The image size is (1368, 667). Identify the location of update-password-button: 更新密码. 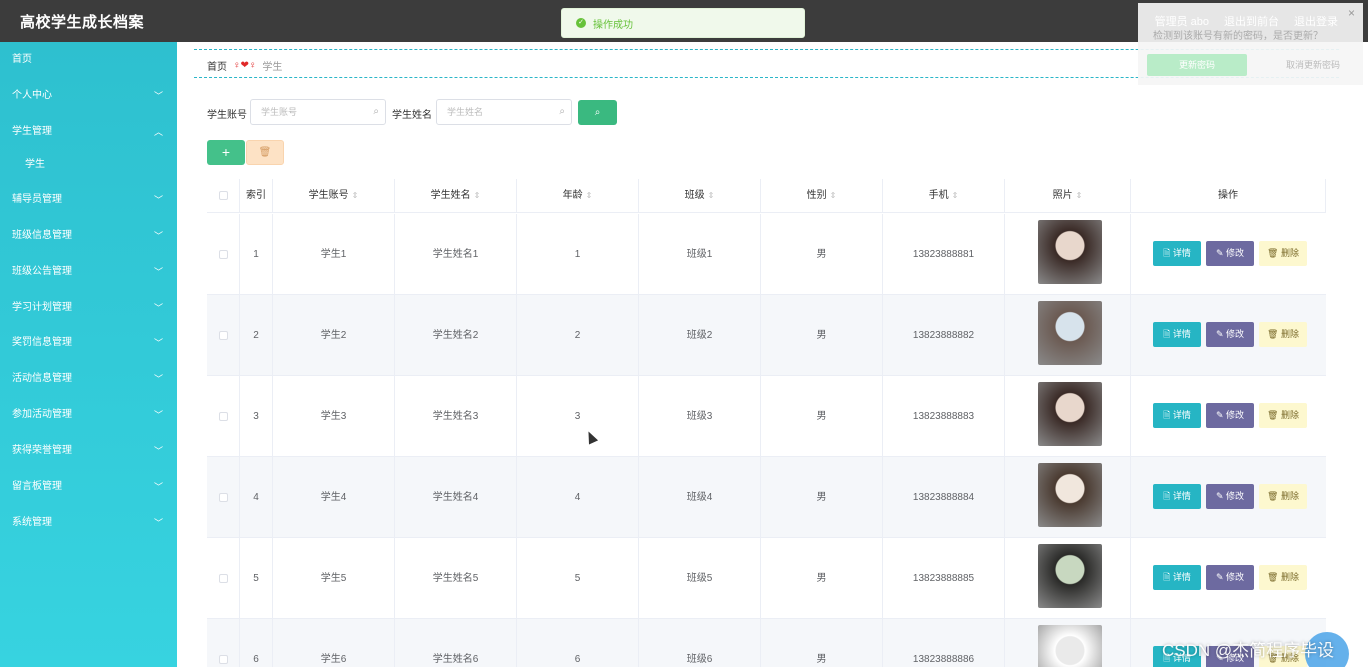
(1197, 65).